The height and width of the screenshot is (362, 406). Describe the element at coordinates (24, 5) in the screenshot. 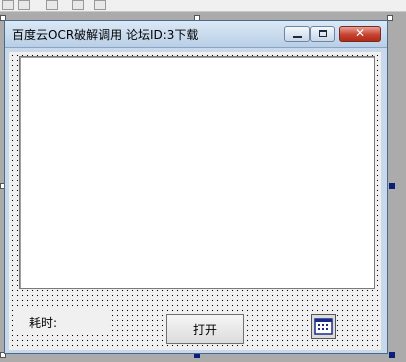

I see `align-bottom-icon` at that location.